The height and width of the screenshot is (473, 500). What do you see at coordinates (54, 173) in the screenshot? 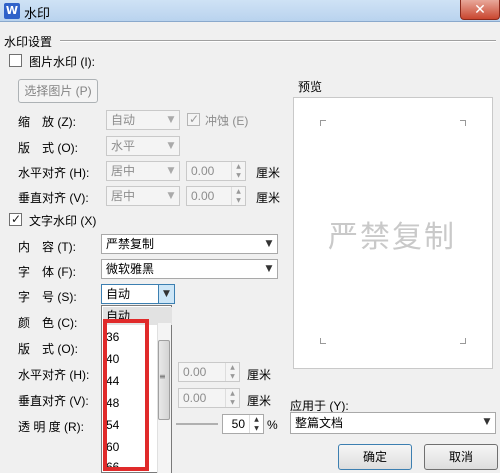
I see `picture-halign-label: 水平对齐 (H):` at bounding box center [54, 173].